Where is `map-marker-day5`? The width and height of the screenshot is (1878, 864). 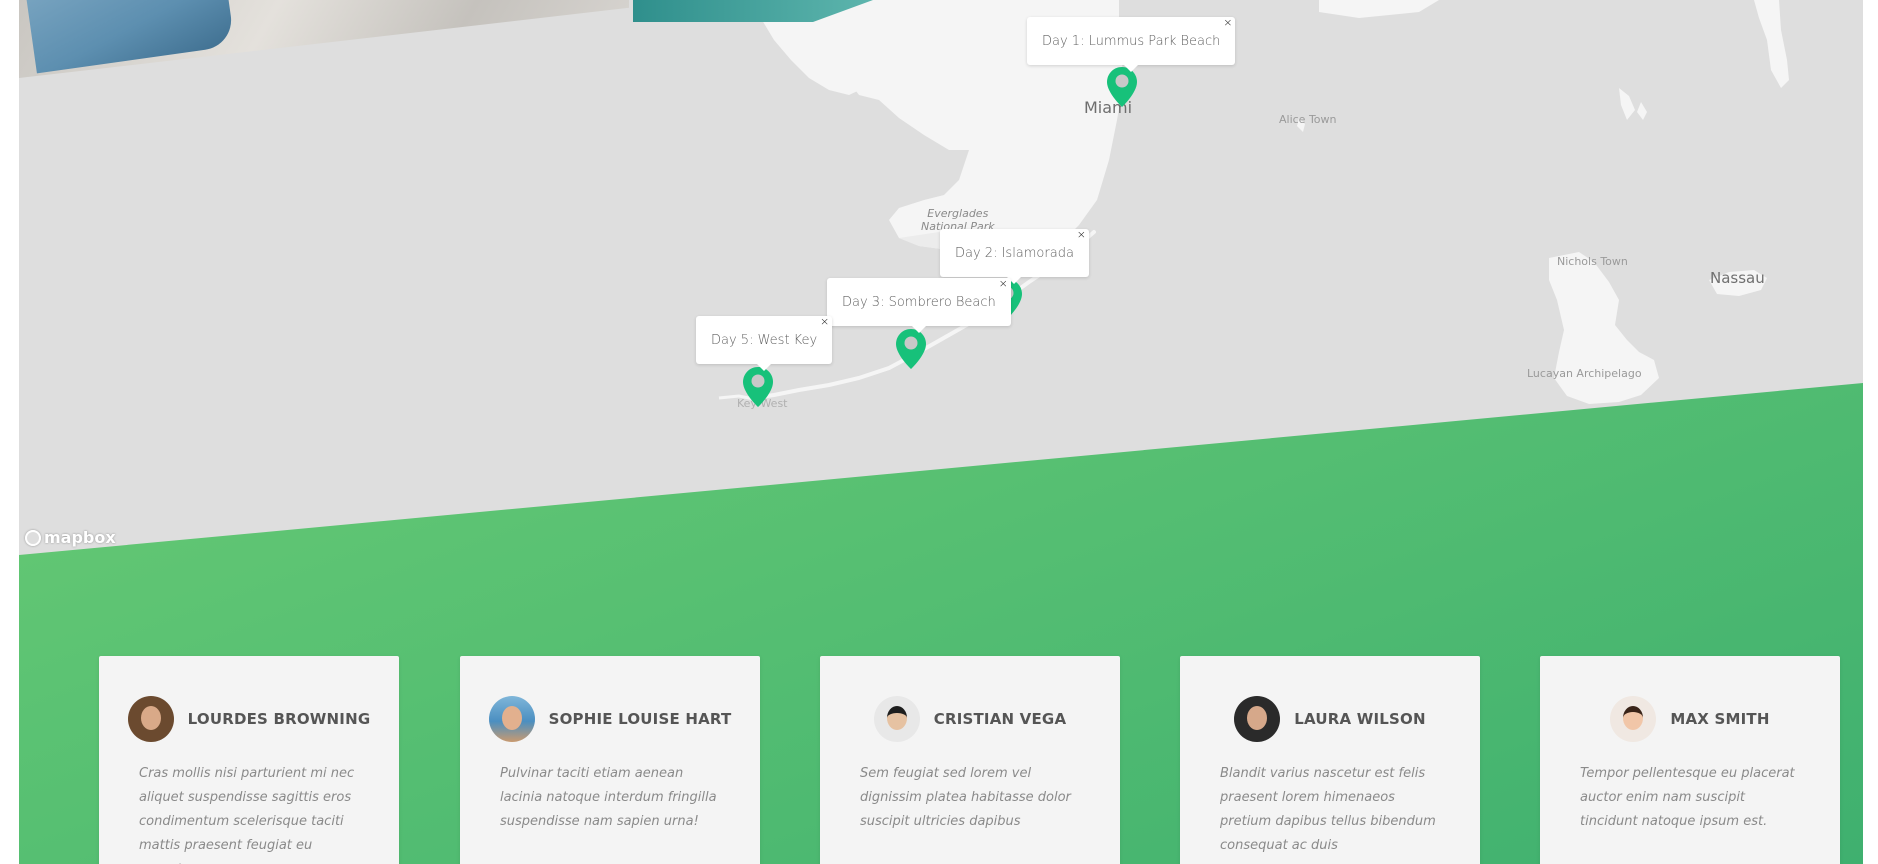 map-marker-day5 is located at coordinates (758, 387).